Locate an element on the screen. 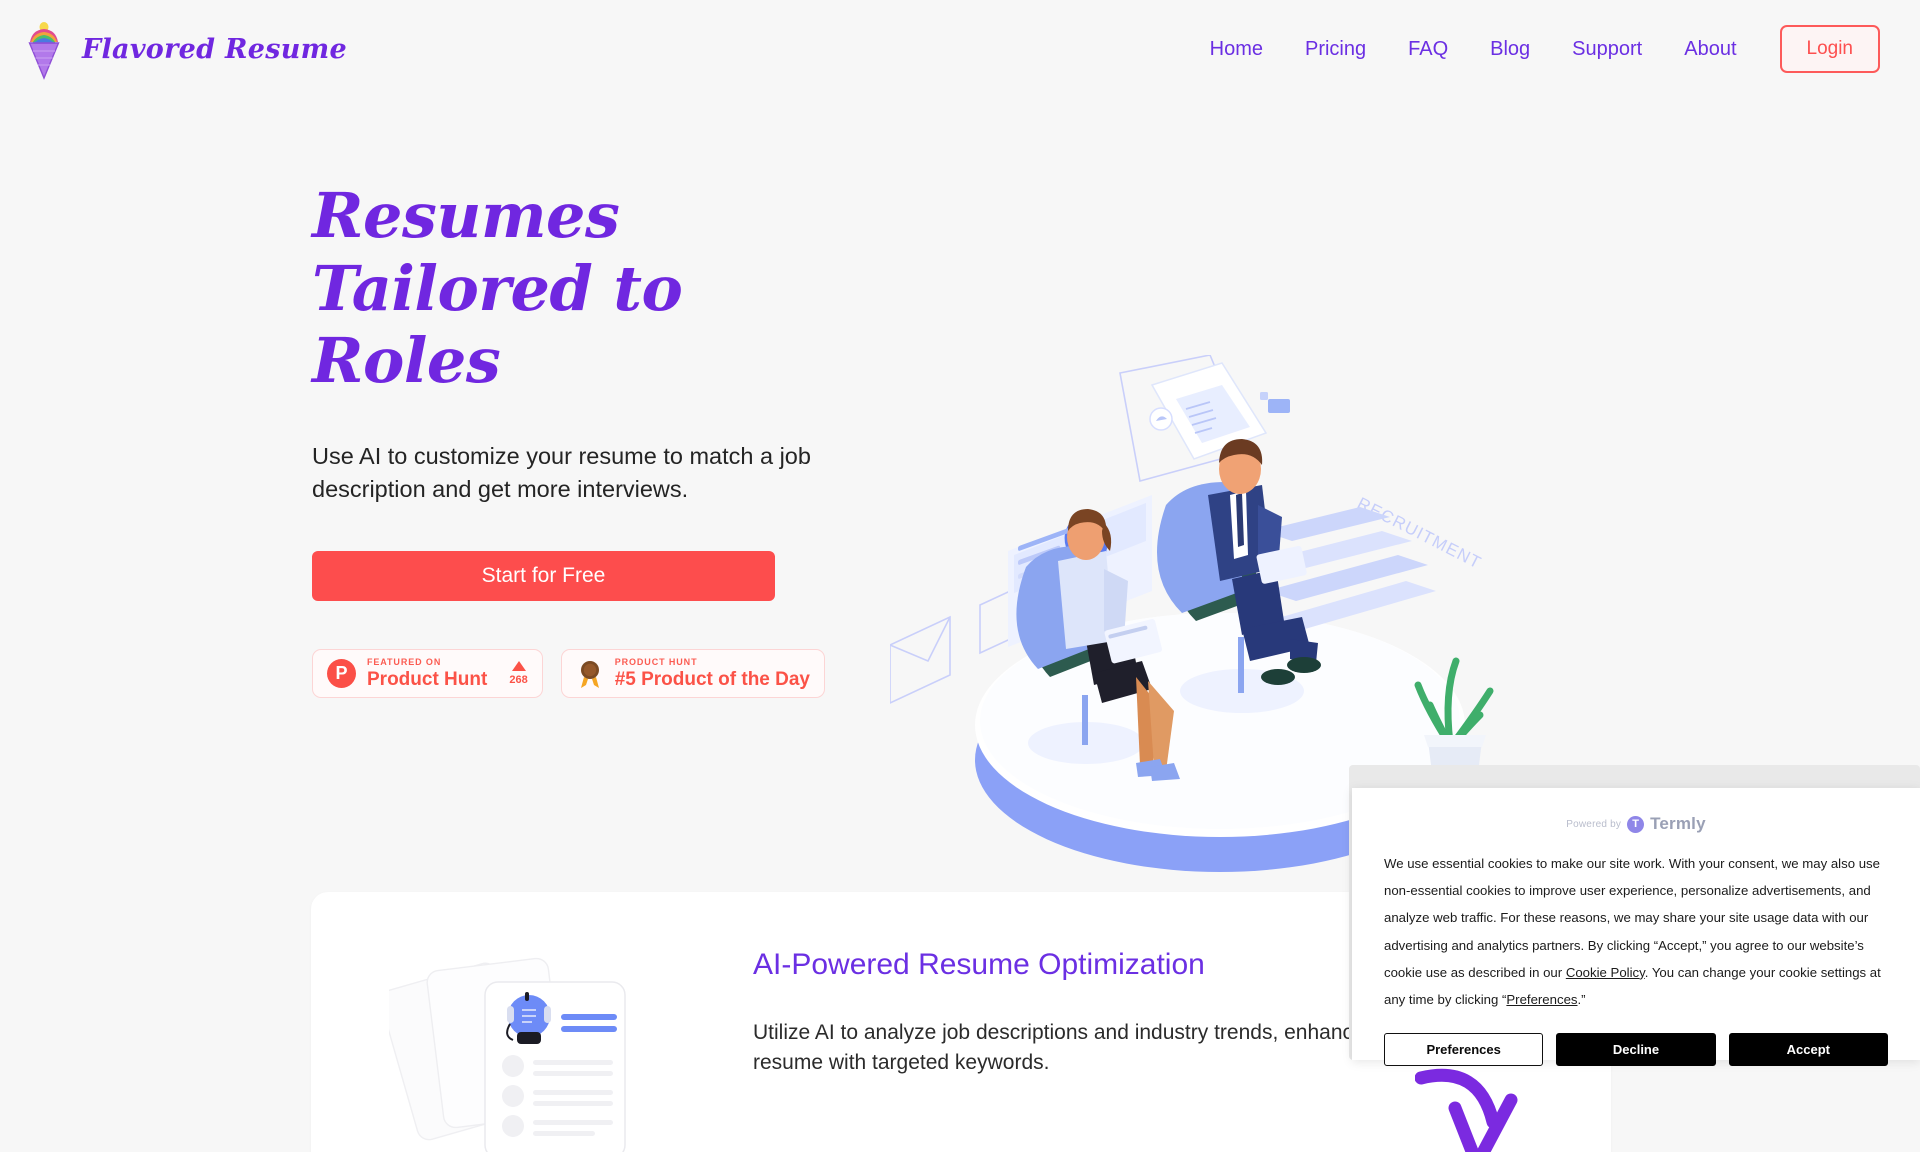 This screenshot has height=1152, width=1920. preferences-button: Preferences is located at coordinates (1464, 1050).